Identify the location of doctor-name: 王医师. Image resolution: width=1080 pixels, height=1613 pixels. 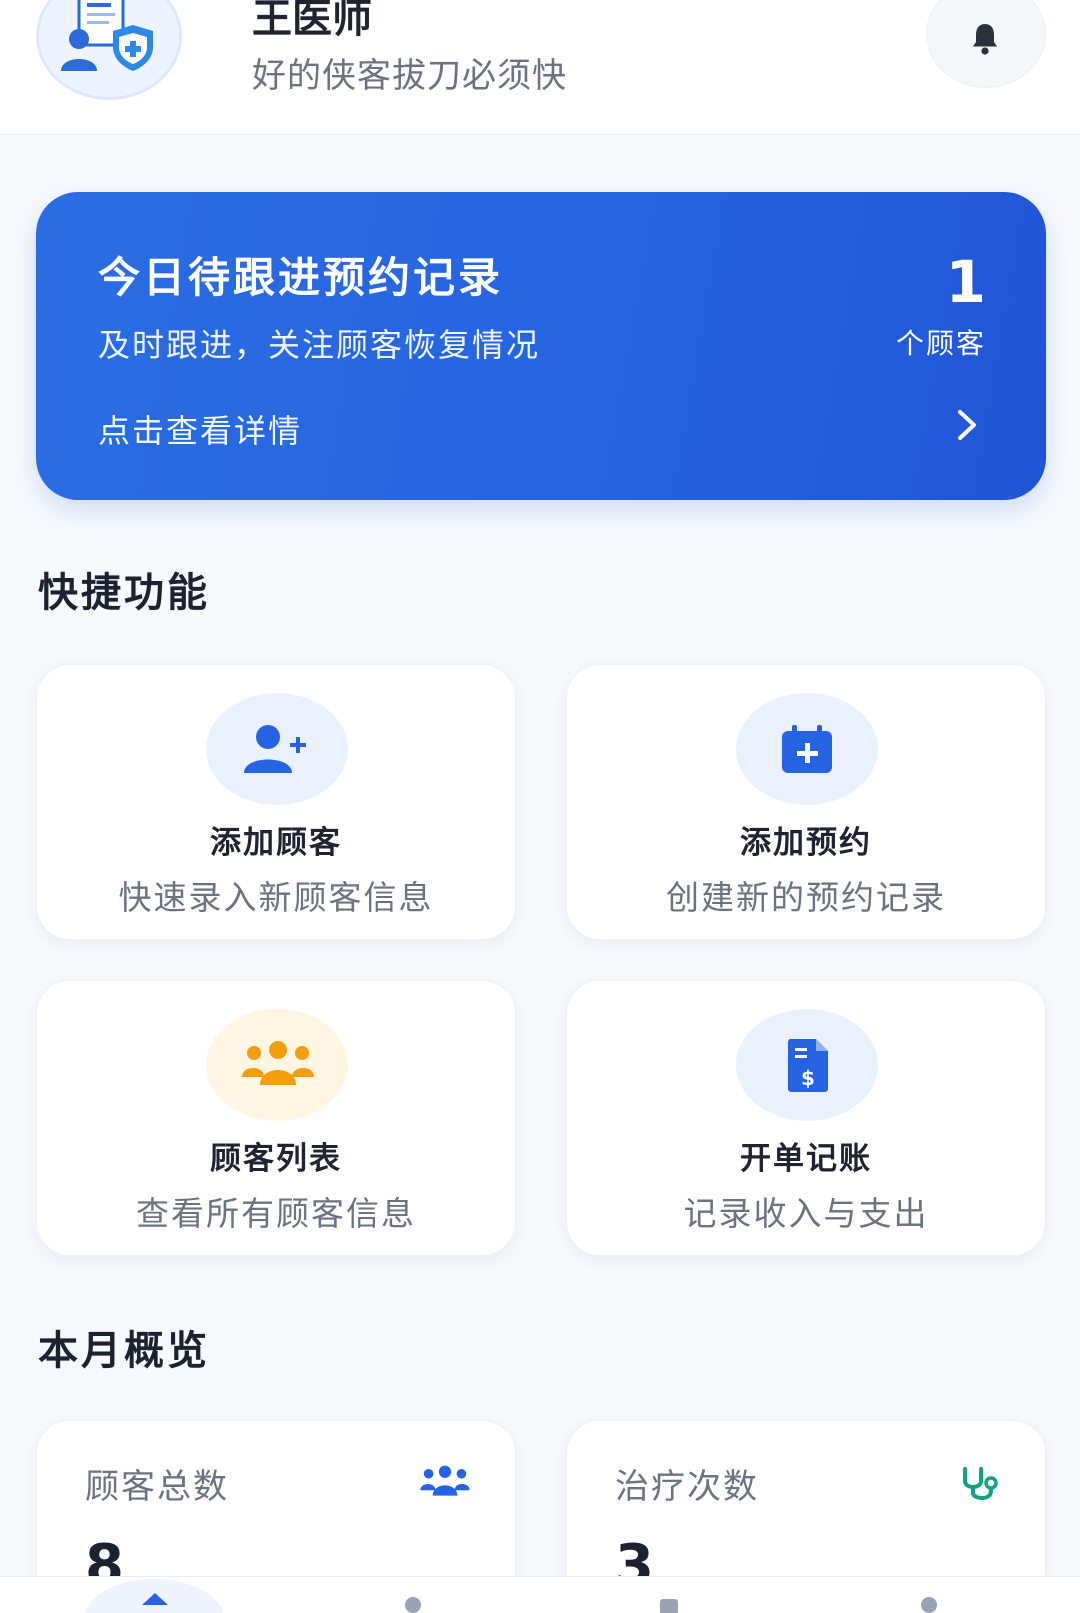
(312, 21).